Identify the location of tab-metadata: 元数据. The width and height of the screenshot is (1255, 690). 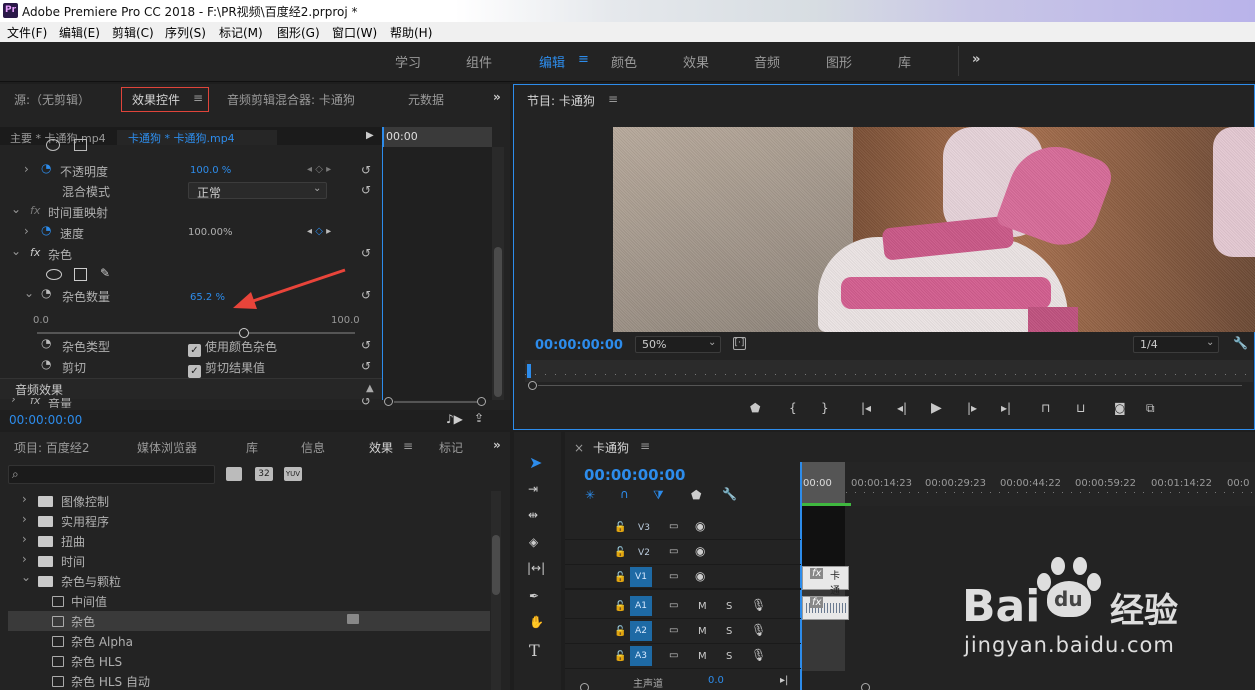
(426, 99).